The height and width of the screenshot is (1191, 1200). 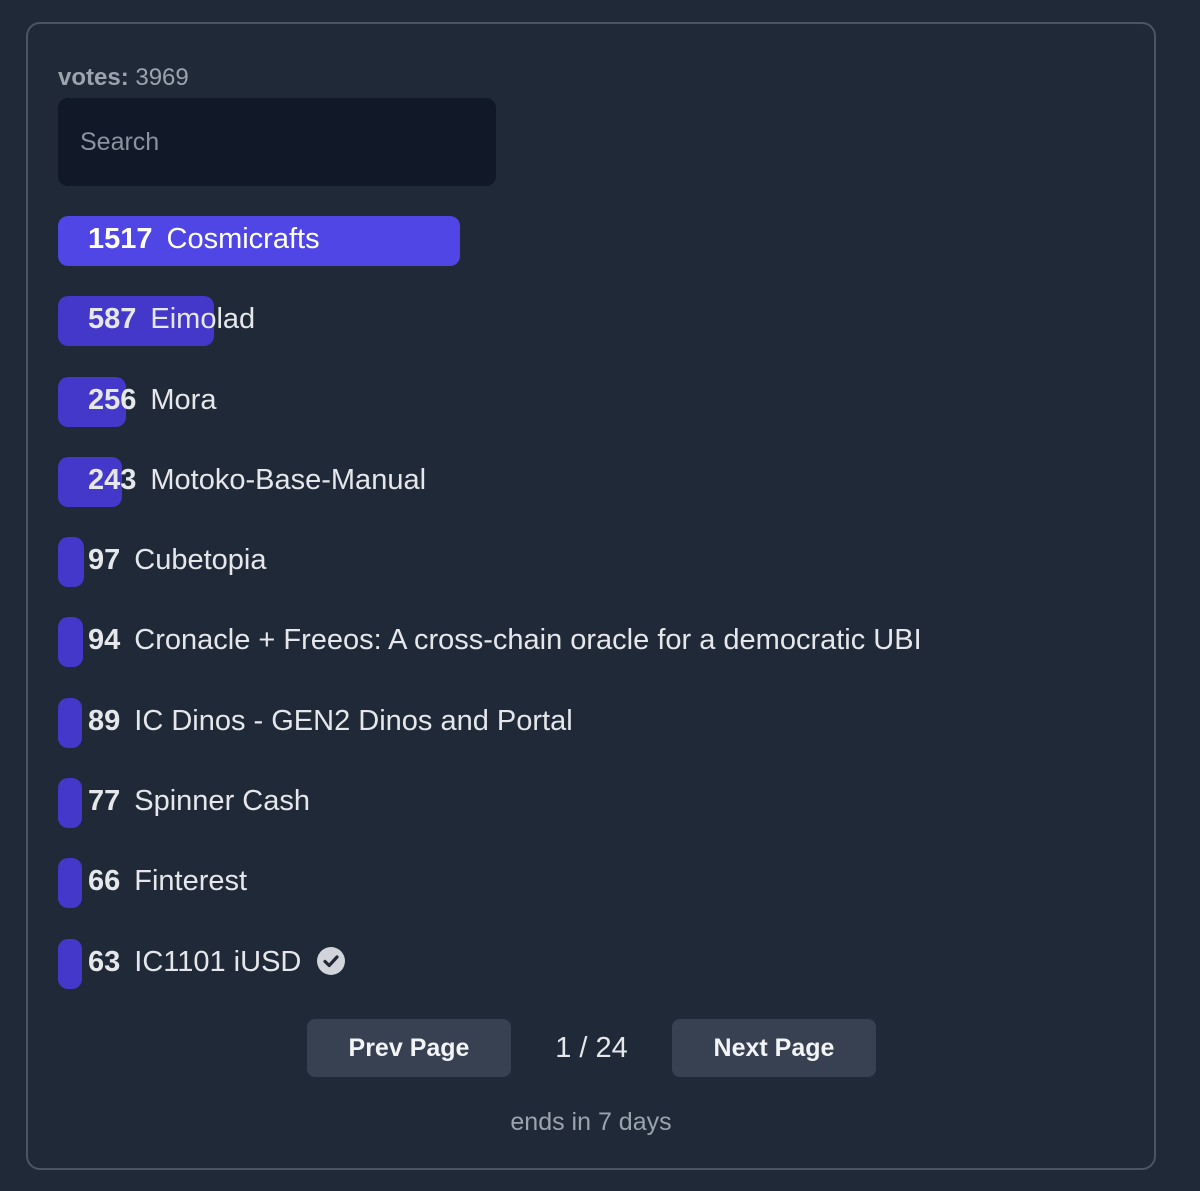 I want to click on project-name: Eimolad, so click(x=203, y=319).